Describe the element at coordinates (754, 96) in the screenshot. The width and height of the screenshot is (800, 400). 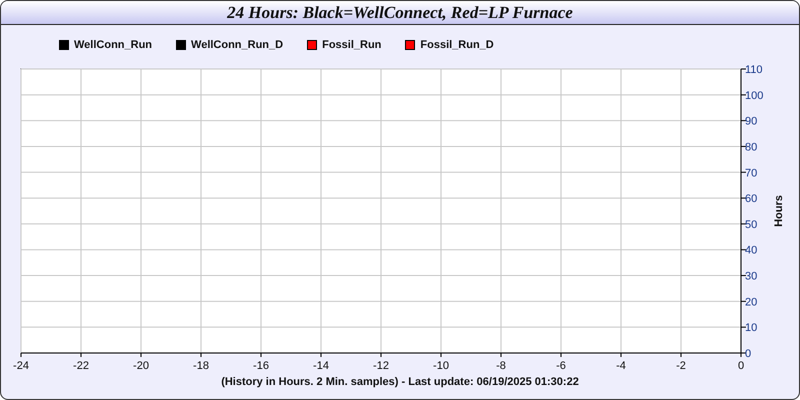
I see `y-tick-label: 100` at that location.